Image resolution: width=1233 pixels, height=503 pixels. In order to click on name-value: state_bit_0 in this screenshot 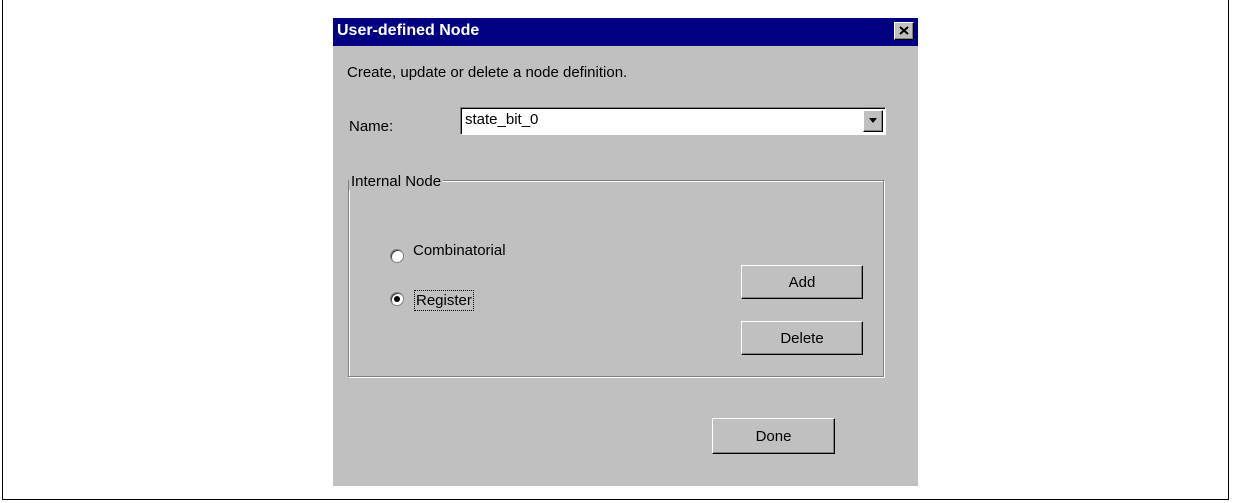, I will do `click(501, 119)`.